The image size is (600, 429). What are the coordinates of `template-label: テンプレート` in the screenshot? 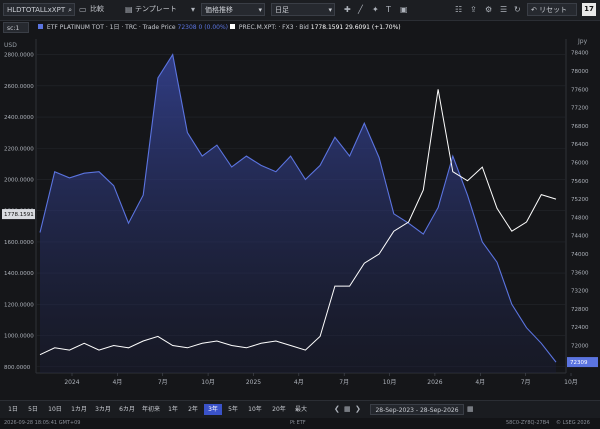 It's located at (156, 9).